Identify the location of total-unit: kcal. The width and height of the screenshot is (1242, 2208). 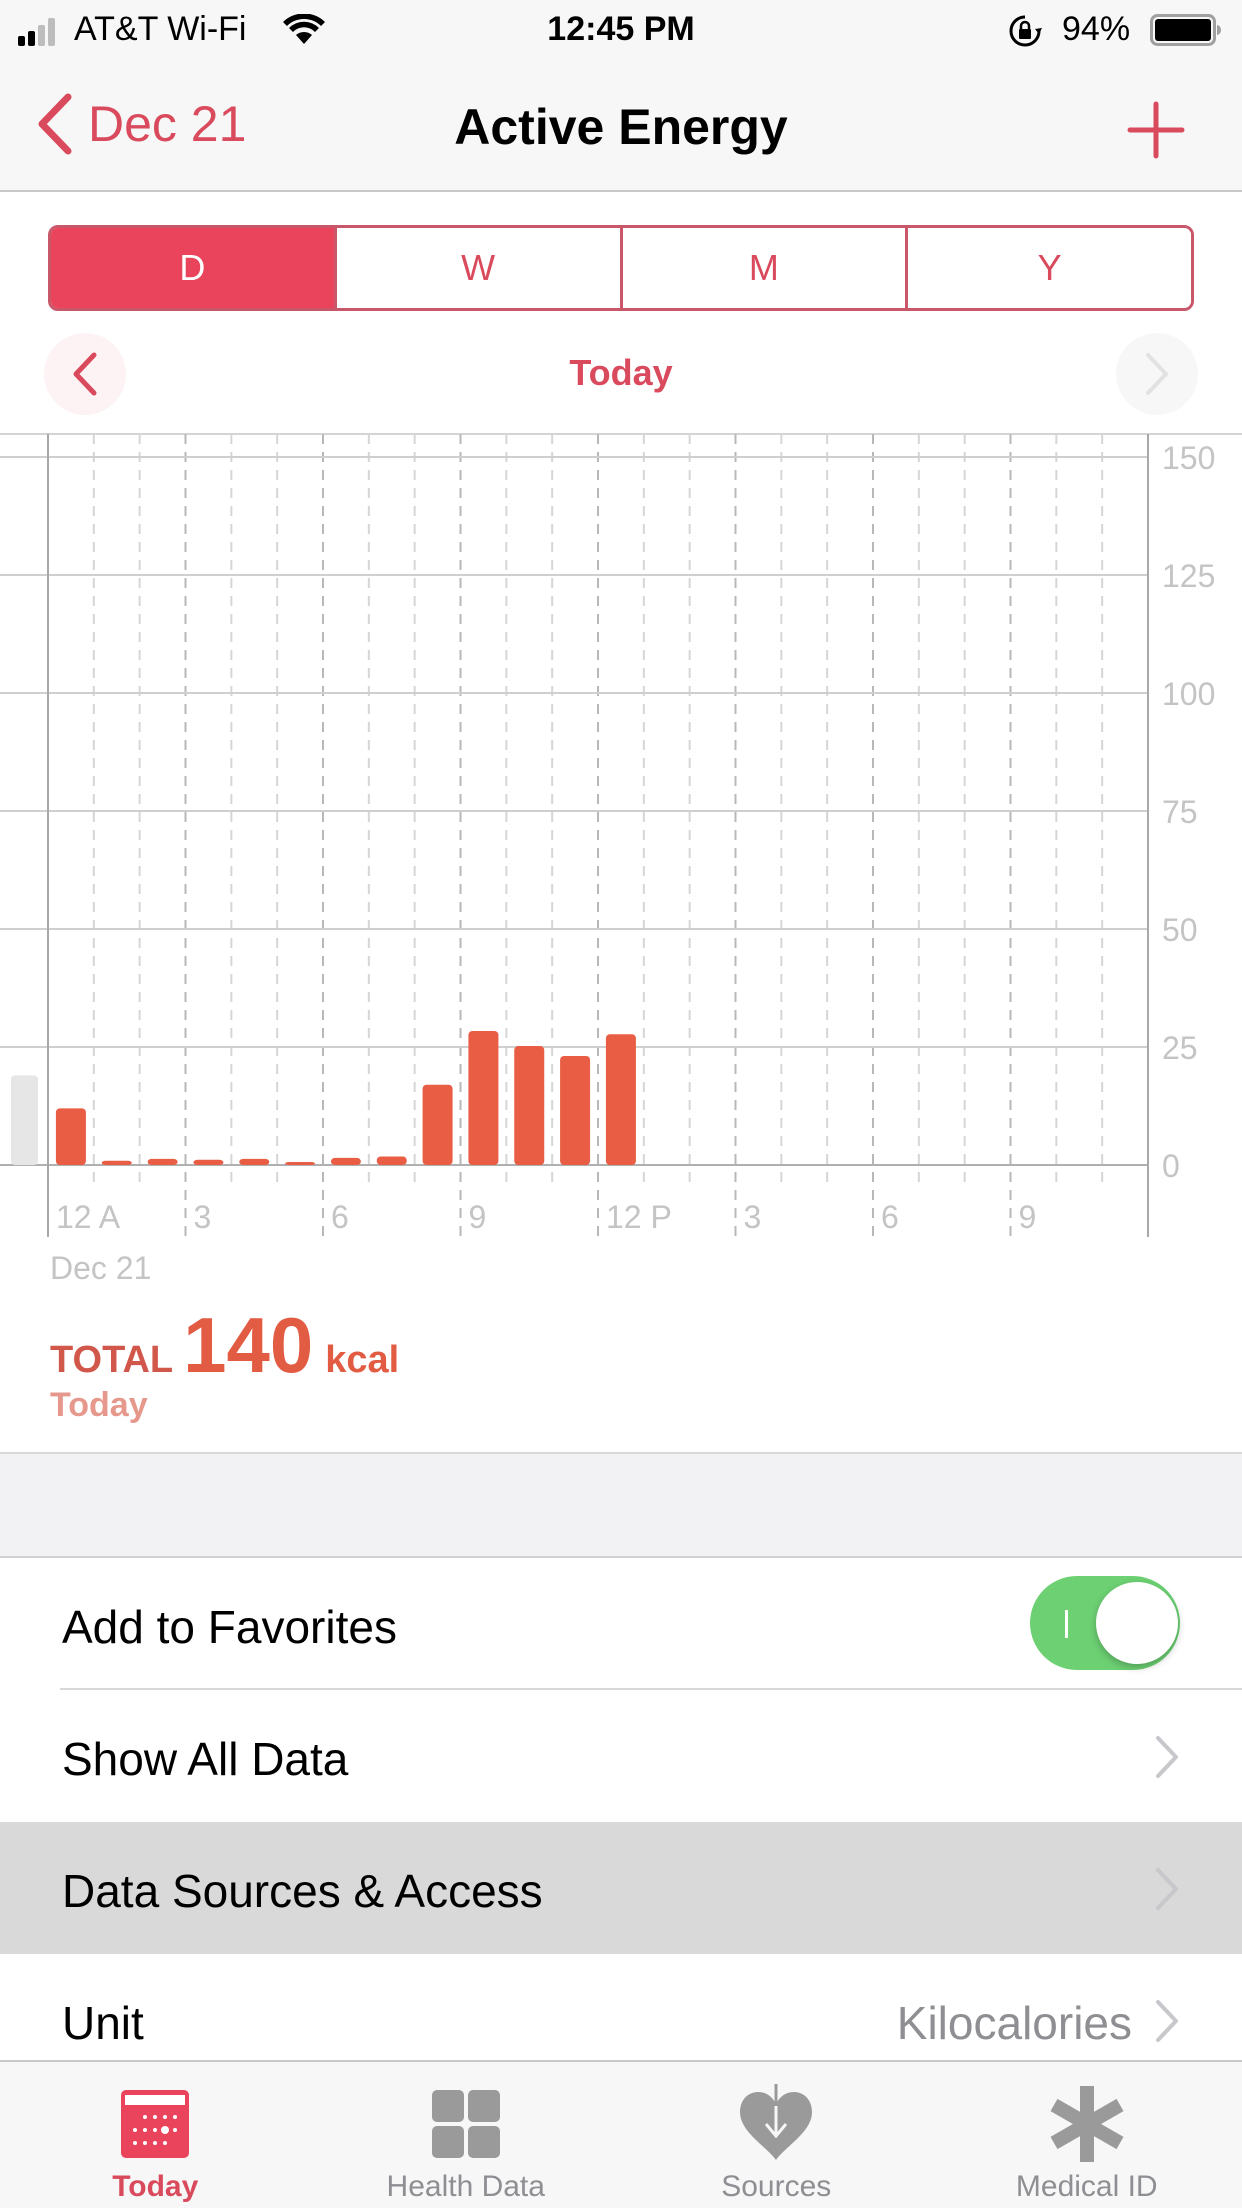
(362, 1360).